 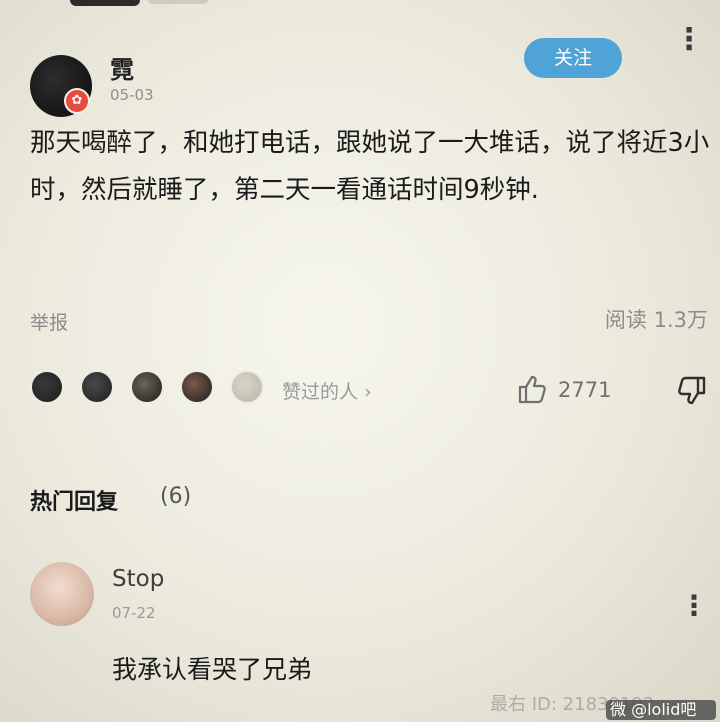 I want to click on follow-button: 关注, so click(x=573, y=58).